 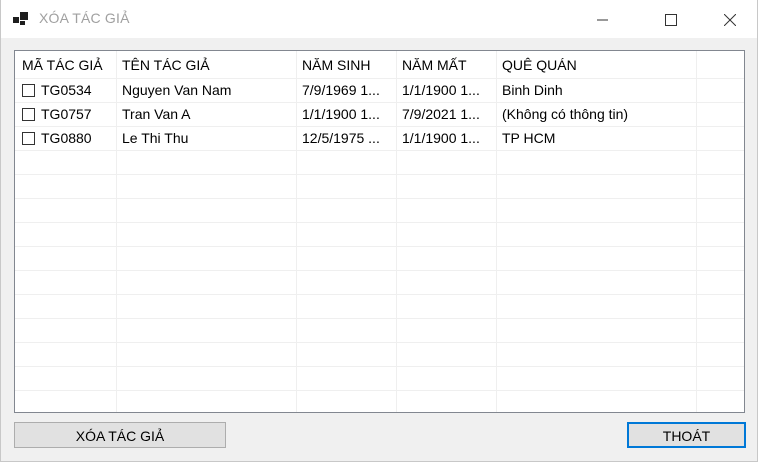 I want to click on maximize-button, so click(x=670, y=19).